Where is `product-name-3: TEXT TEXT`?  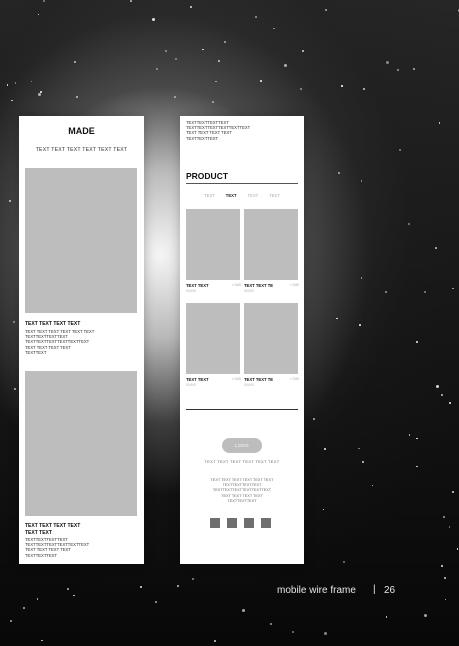
product-name-3: TEXT TEXT is located at coordinates (197, 379).